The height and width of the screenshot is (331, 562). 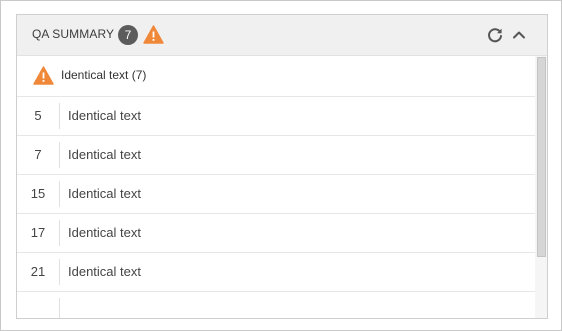 What do you see at coordinates (276, 155) in the screenshot?
I see `issue-row: 7 Identical text` at bounding box center [276, 155].